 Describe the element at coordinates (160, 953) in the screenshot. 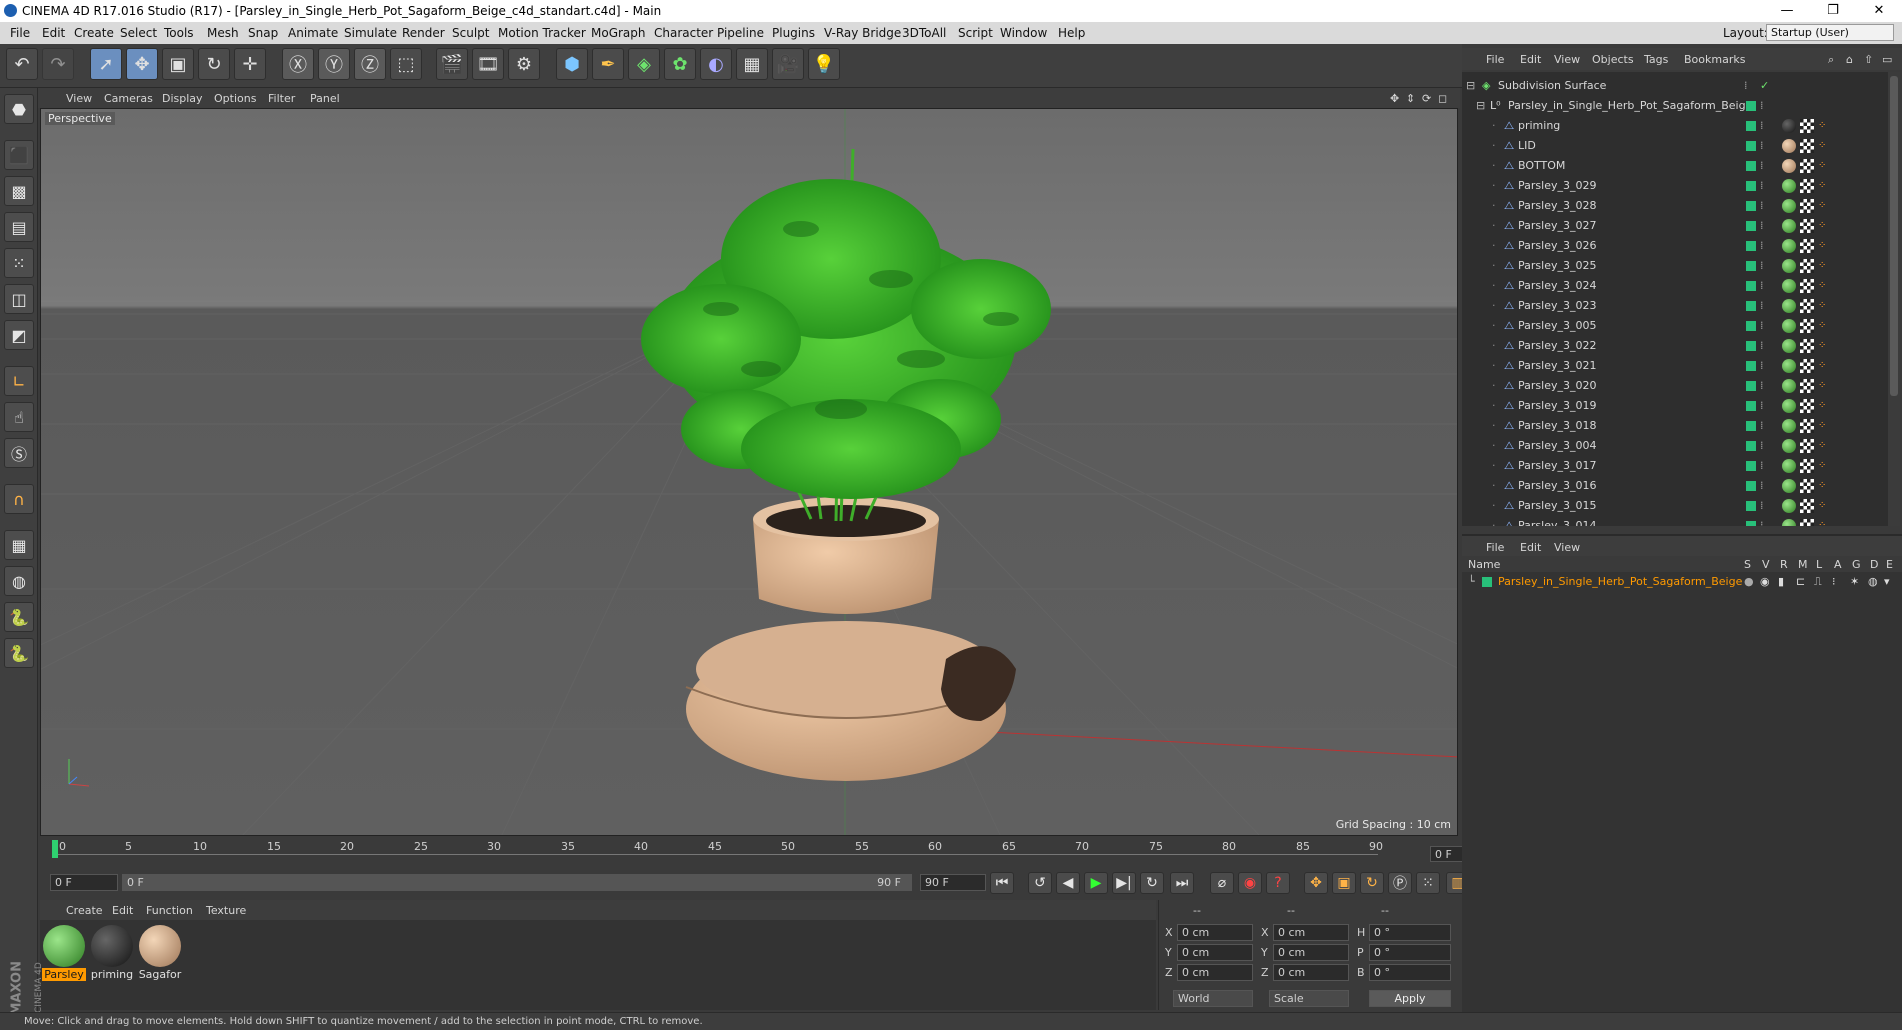

I see `material-swatch: Sagafor` at that location.